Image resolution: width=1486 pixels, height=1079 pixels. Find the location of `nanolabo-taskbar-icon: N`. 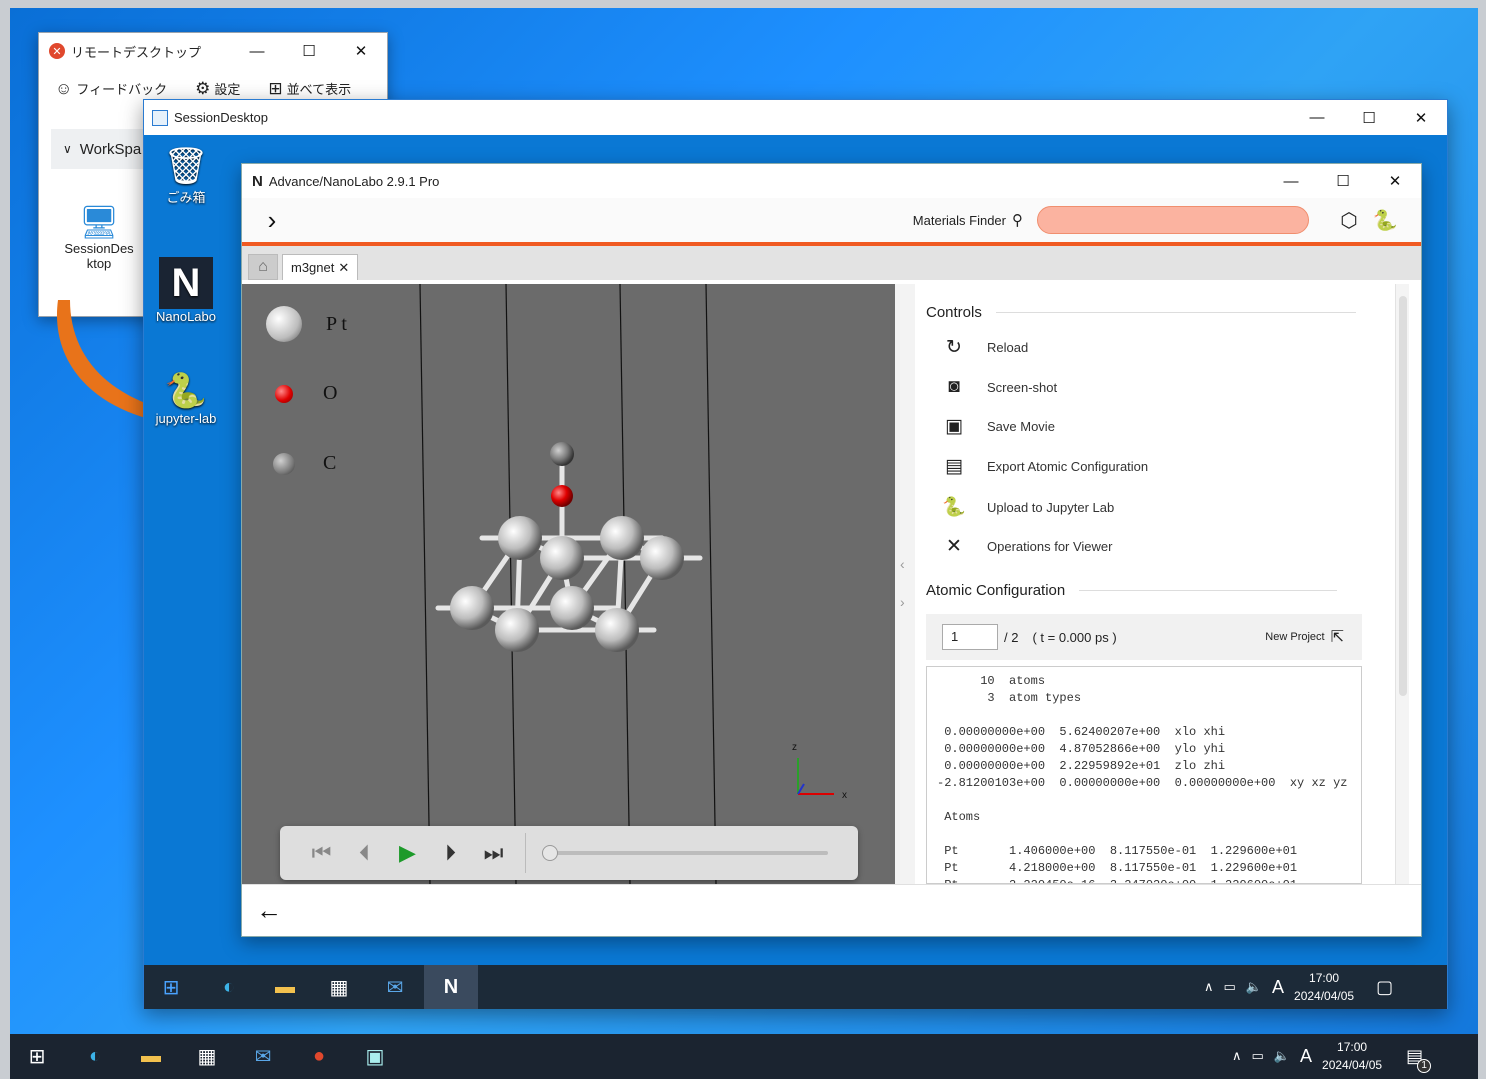

nanolabo-taskbar-icon: N is located at coordinates (451, 987).